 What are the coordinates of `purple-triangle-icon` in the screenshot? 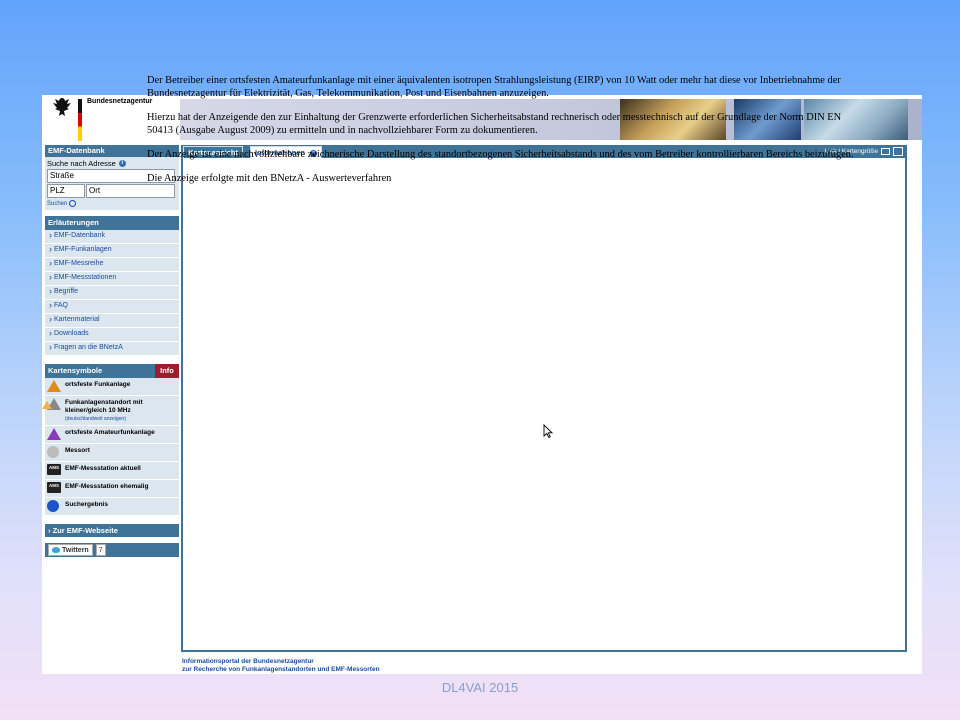 It's located at (54, 434).